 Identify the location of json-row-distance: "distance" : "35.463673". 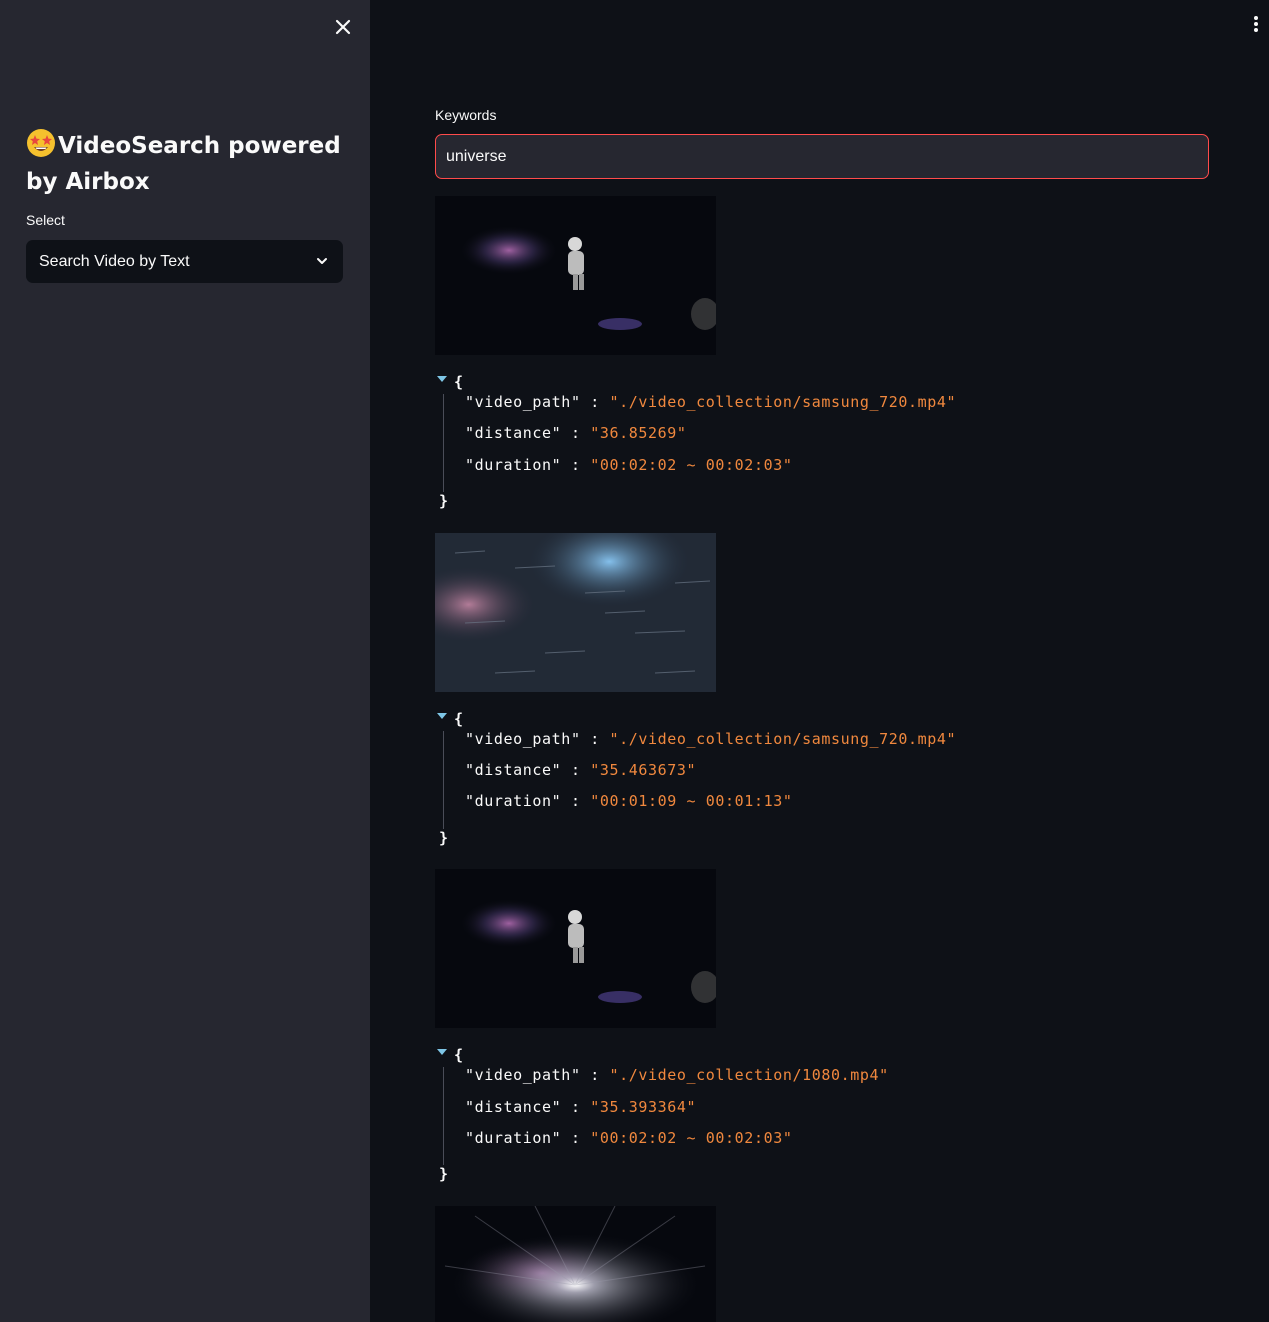
(581, 770).